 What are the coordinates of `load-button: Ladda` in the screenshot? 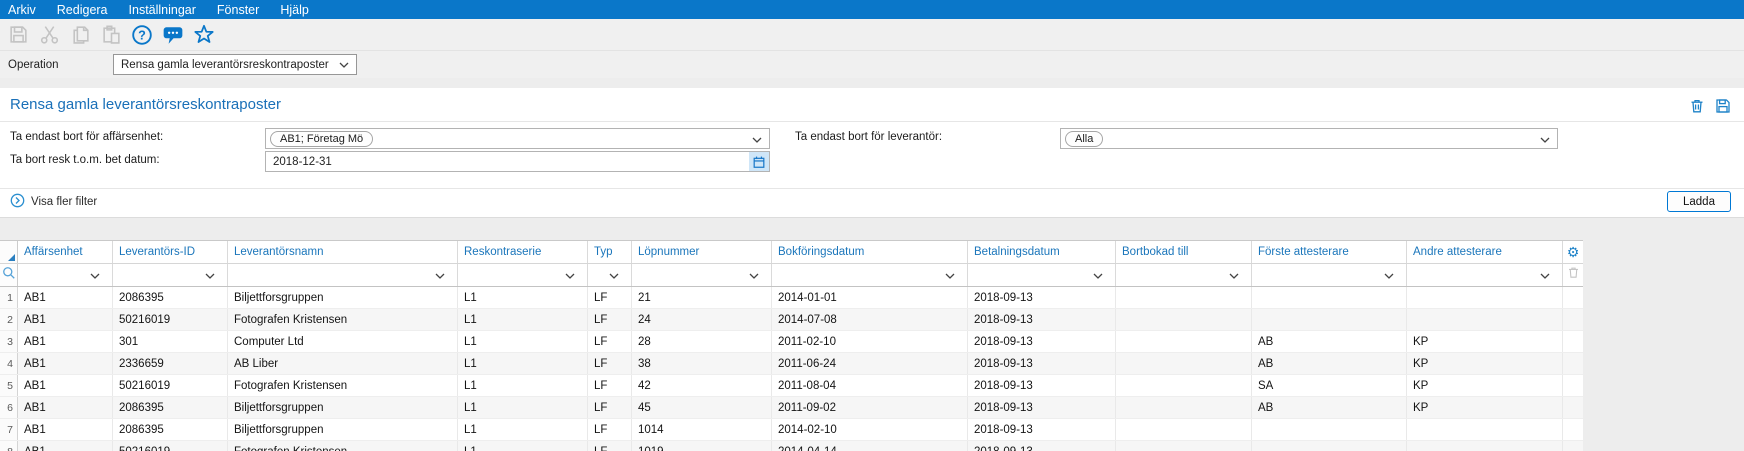 It's located at (1699, 201).